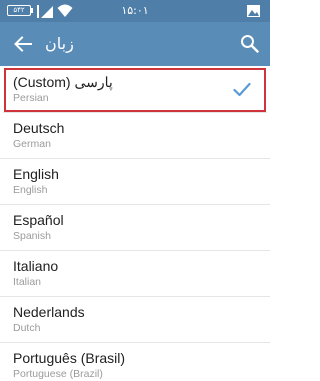 The height and width of the screenshot is (381, 320). Describe the element at coordinates (36, 266) in the screenshot. I see `language-name: Italiano` at that location.